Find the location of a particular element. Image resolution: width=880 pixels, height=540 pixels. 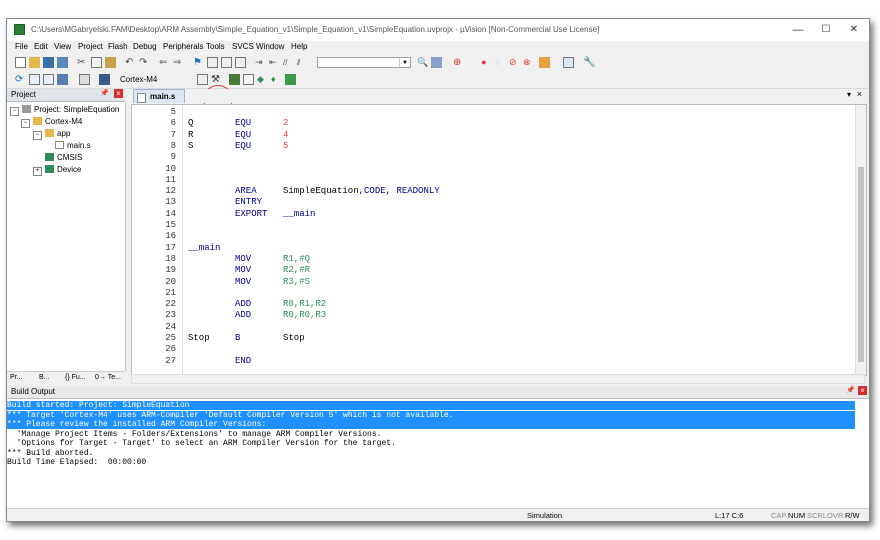

new-file-icon is located at coordinates (20, 62).